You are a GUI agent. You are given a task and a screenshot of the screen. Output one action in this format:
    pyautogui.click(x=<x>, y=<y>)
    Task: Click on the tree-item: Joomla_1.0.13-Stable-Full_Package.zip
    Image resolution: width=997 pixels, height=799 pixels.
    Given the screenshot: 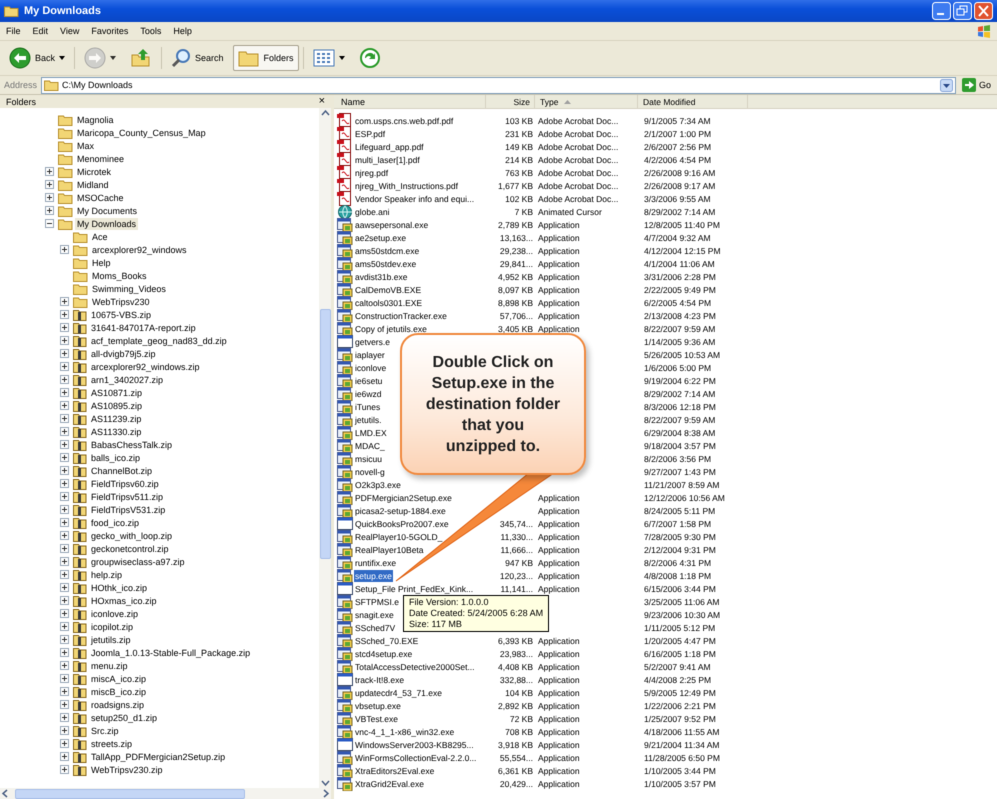 What is the action you would take?
    pyautogui.click(x=170, y=652)
    